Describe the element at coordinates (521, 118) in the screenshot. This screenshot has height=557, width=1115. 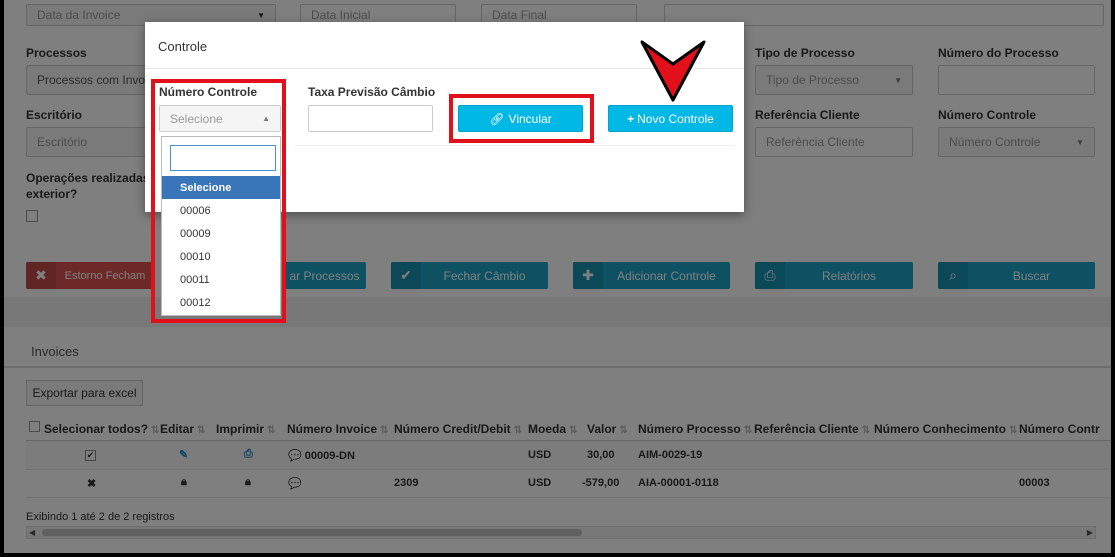
I see `highlight-box-vincular` at that location.